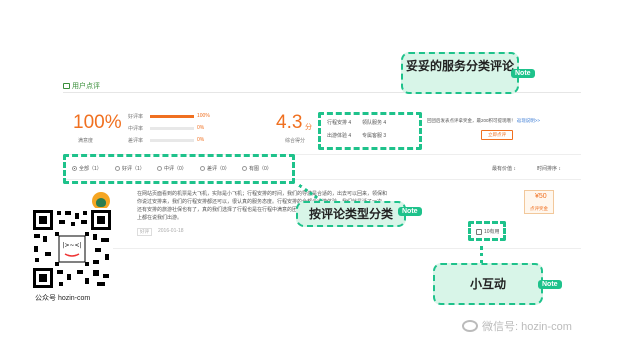 This screenshot has width=640, height=360. I want to click on tab-user-reviews: 用户点评, so click(81, 86).